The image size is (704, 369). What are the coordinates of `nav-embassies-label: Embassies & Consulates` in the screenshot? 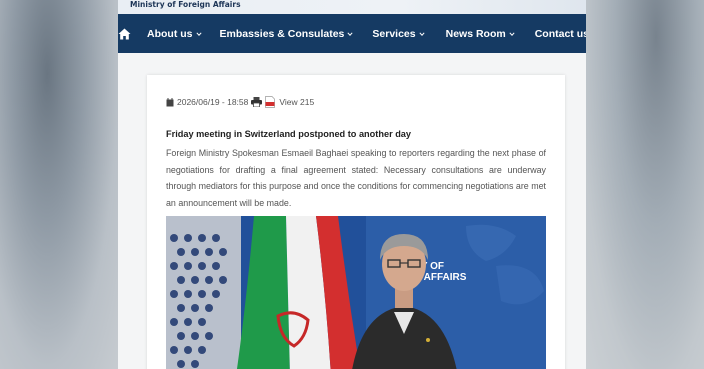 It's located at (282, 33).